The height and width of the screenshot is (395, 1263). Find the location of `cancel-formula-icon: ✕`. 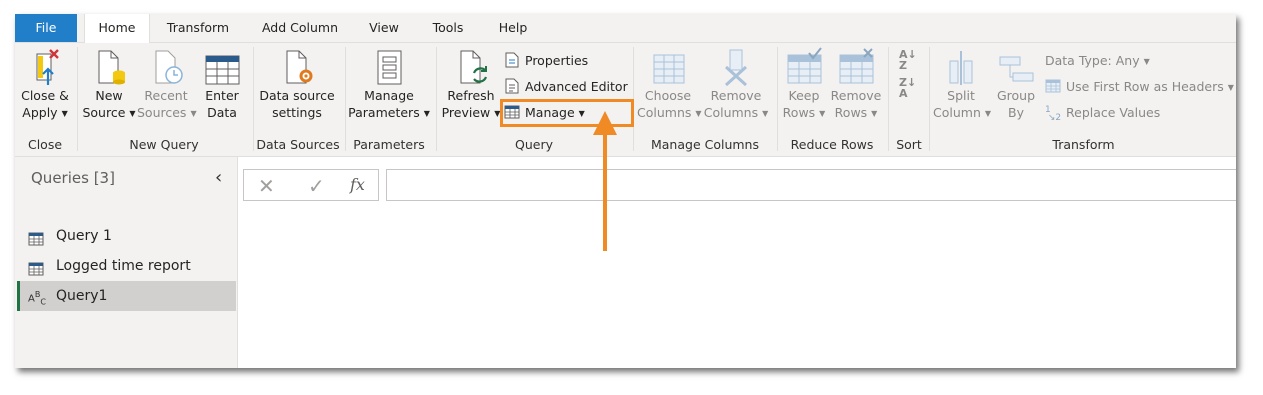

cancel-formula-icon: ✕ is located at coordinates (266, 186).